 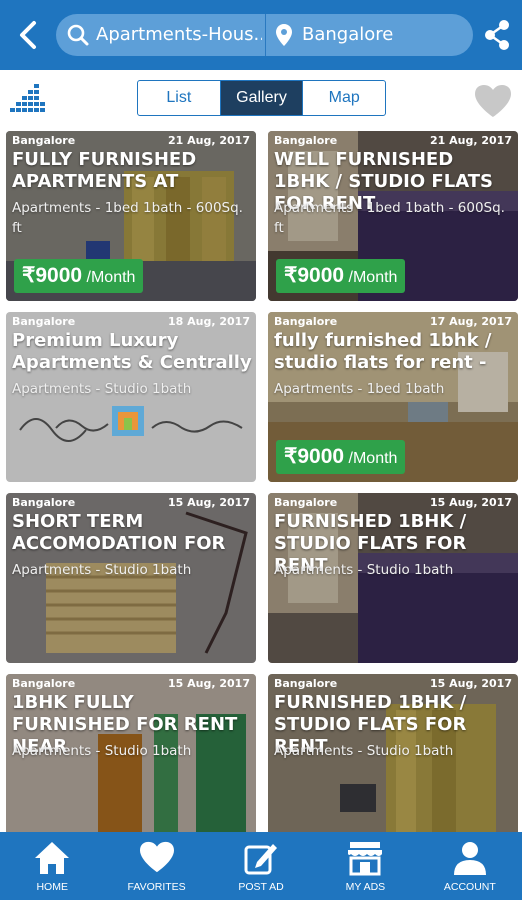 What do you see at coordinates (261, 887) in the screenshot?
I see `nav-label: POST AD` at bounding box center [261, 887].